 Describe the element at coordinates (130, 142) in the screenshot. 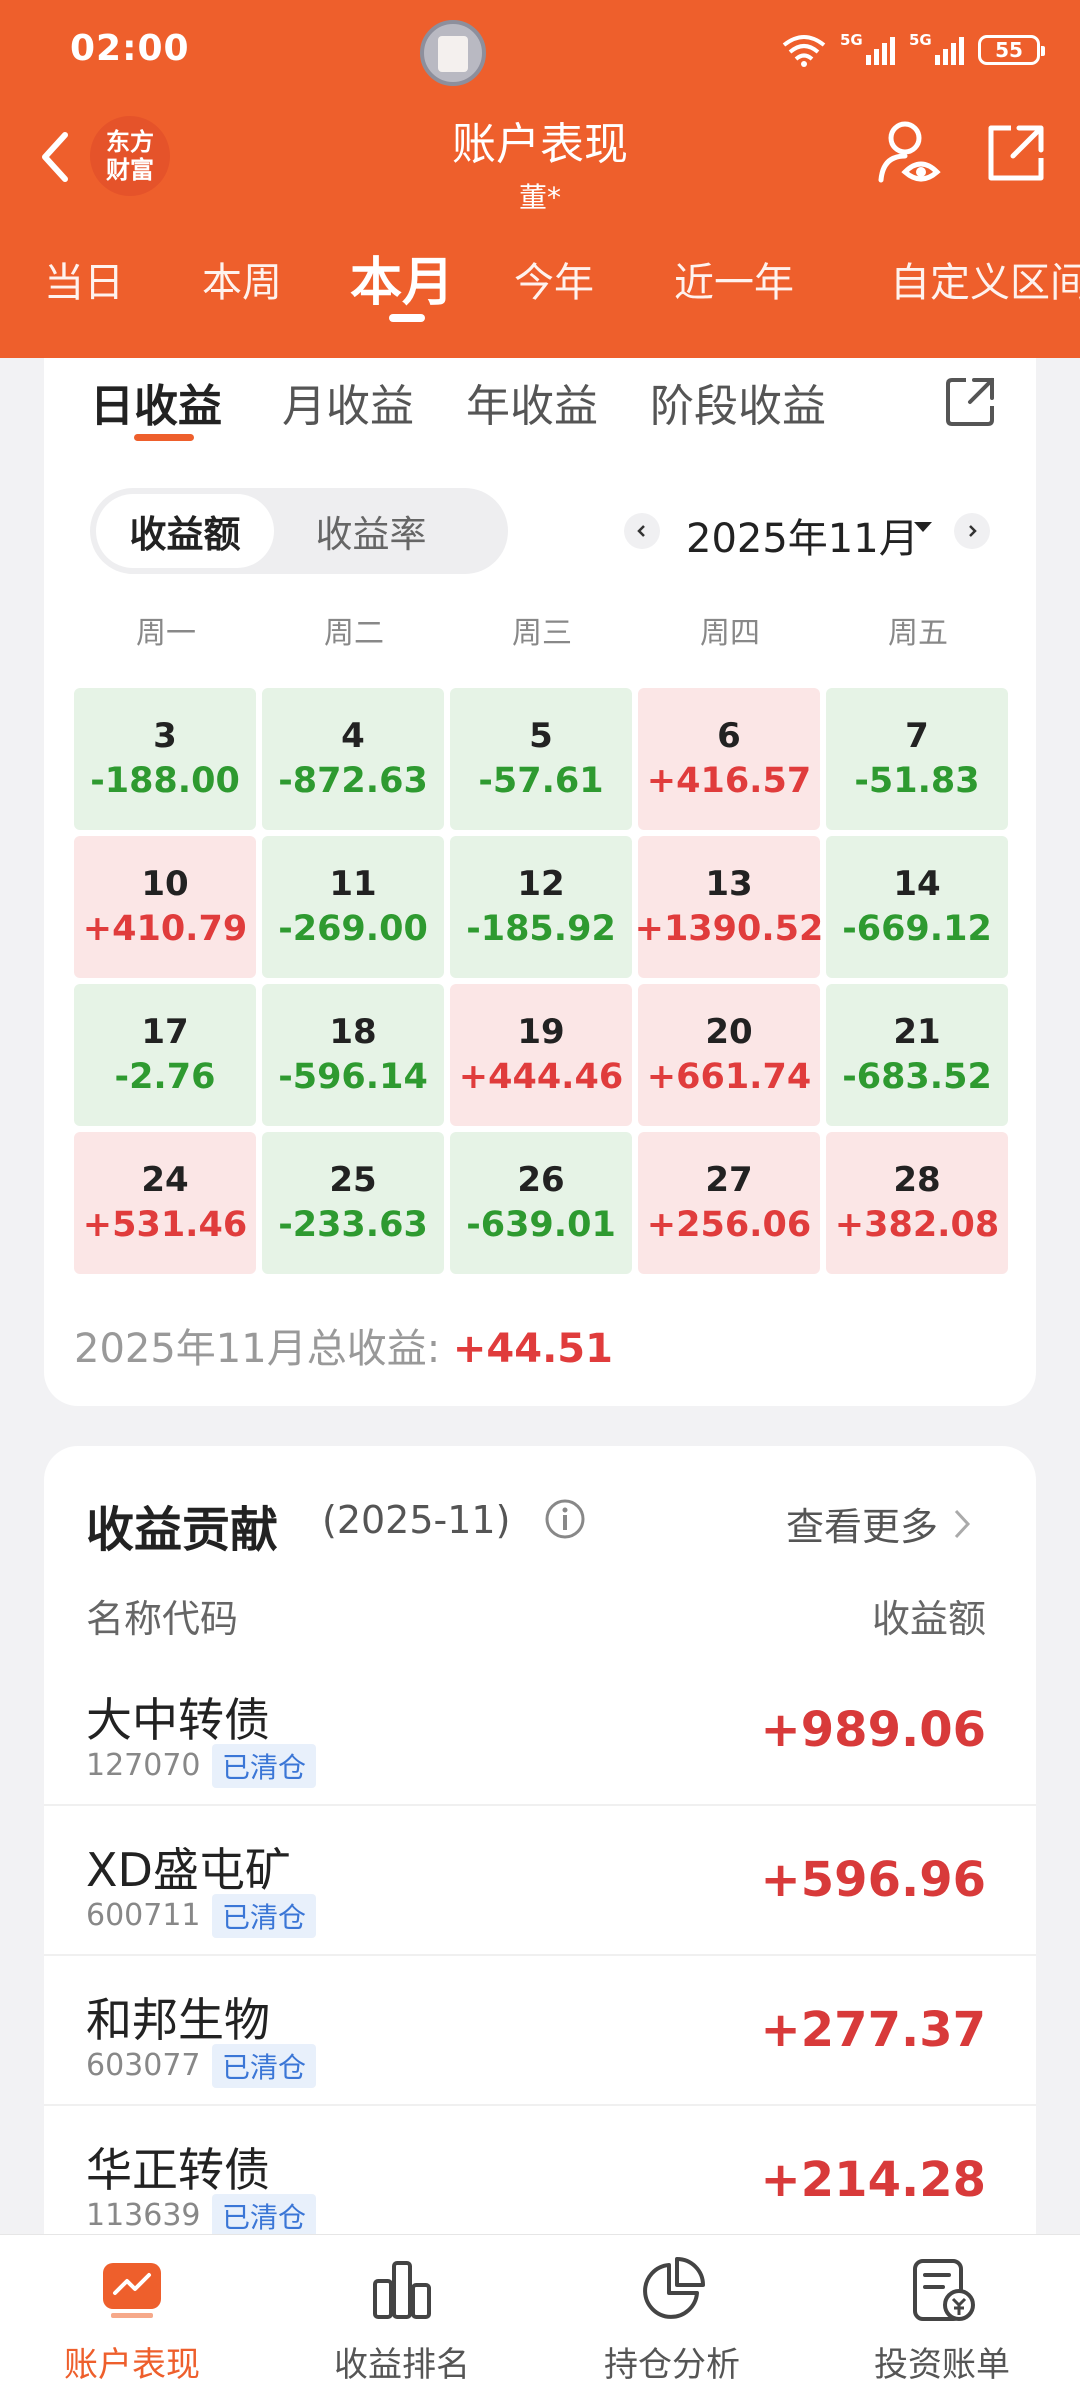

I see `logo-line1: 东方` at that location.